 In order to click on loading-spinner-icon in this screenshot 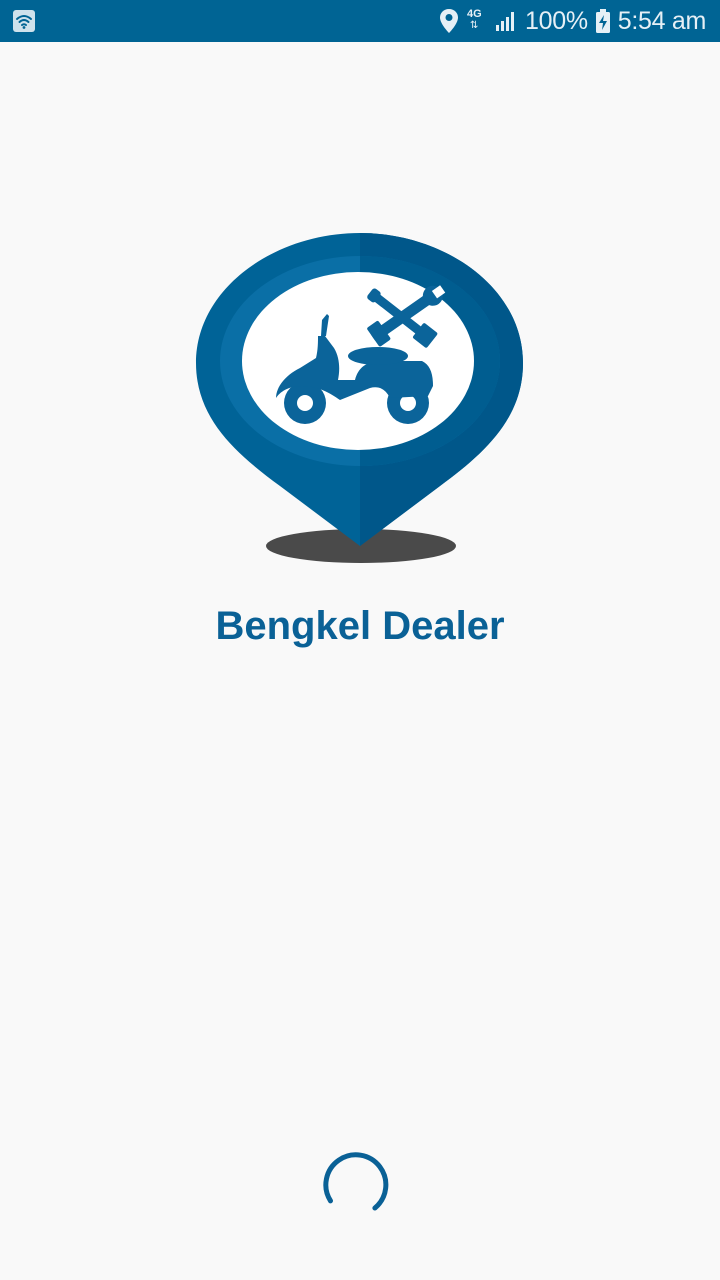, I will do `click(356, 1181)`.